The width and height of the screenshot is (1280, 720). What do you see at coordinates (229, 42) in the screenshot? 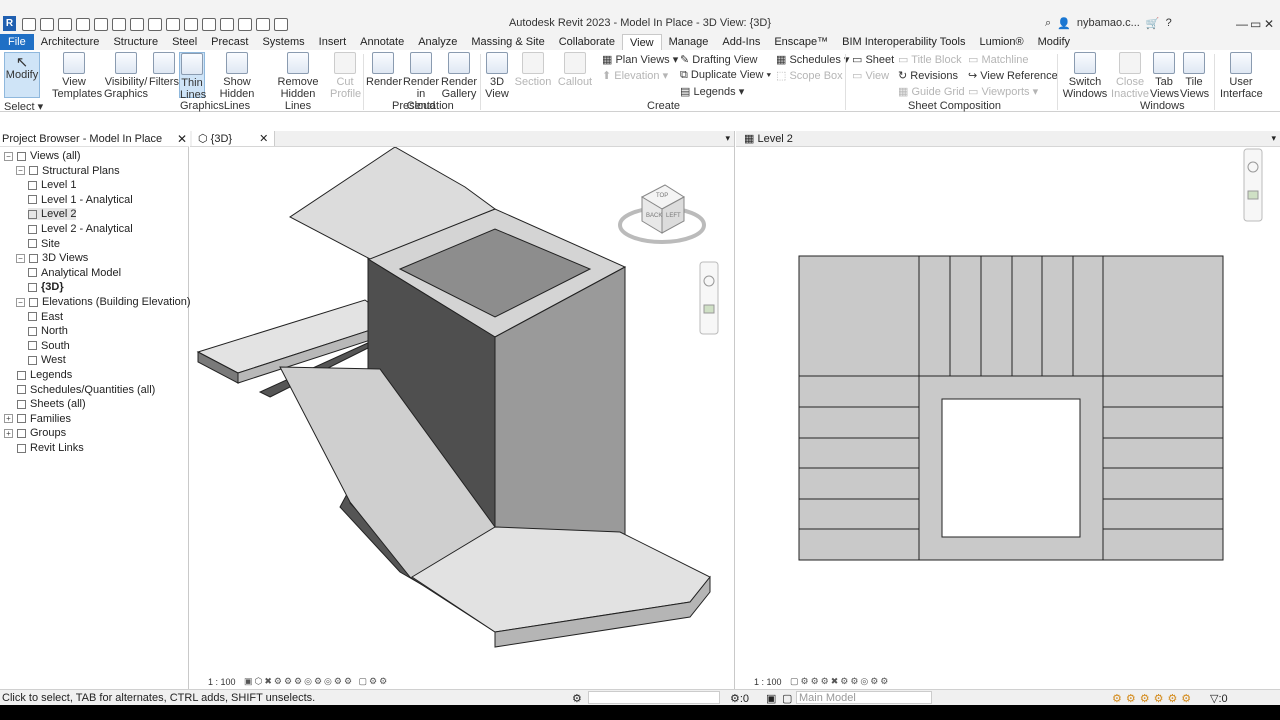
I see `tab-precast: Precast` at bounding box center [229, 42].